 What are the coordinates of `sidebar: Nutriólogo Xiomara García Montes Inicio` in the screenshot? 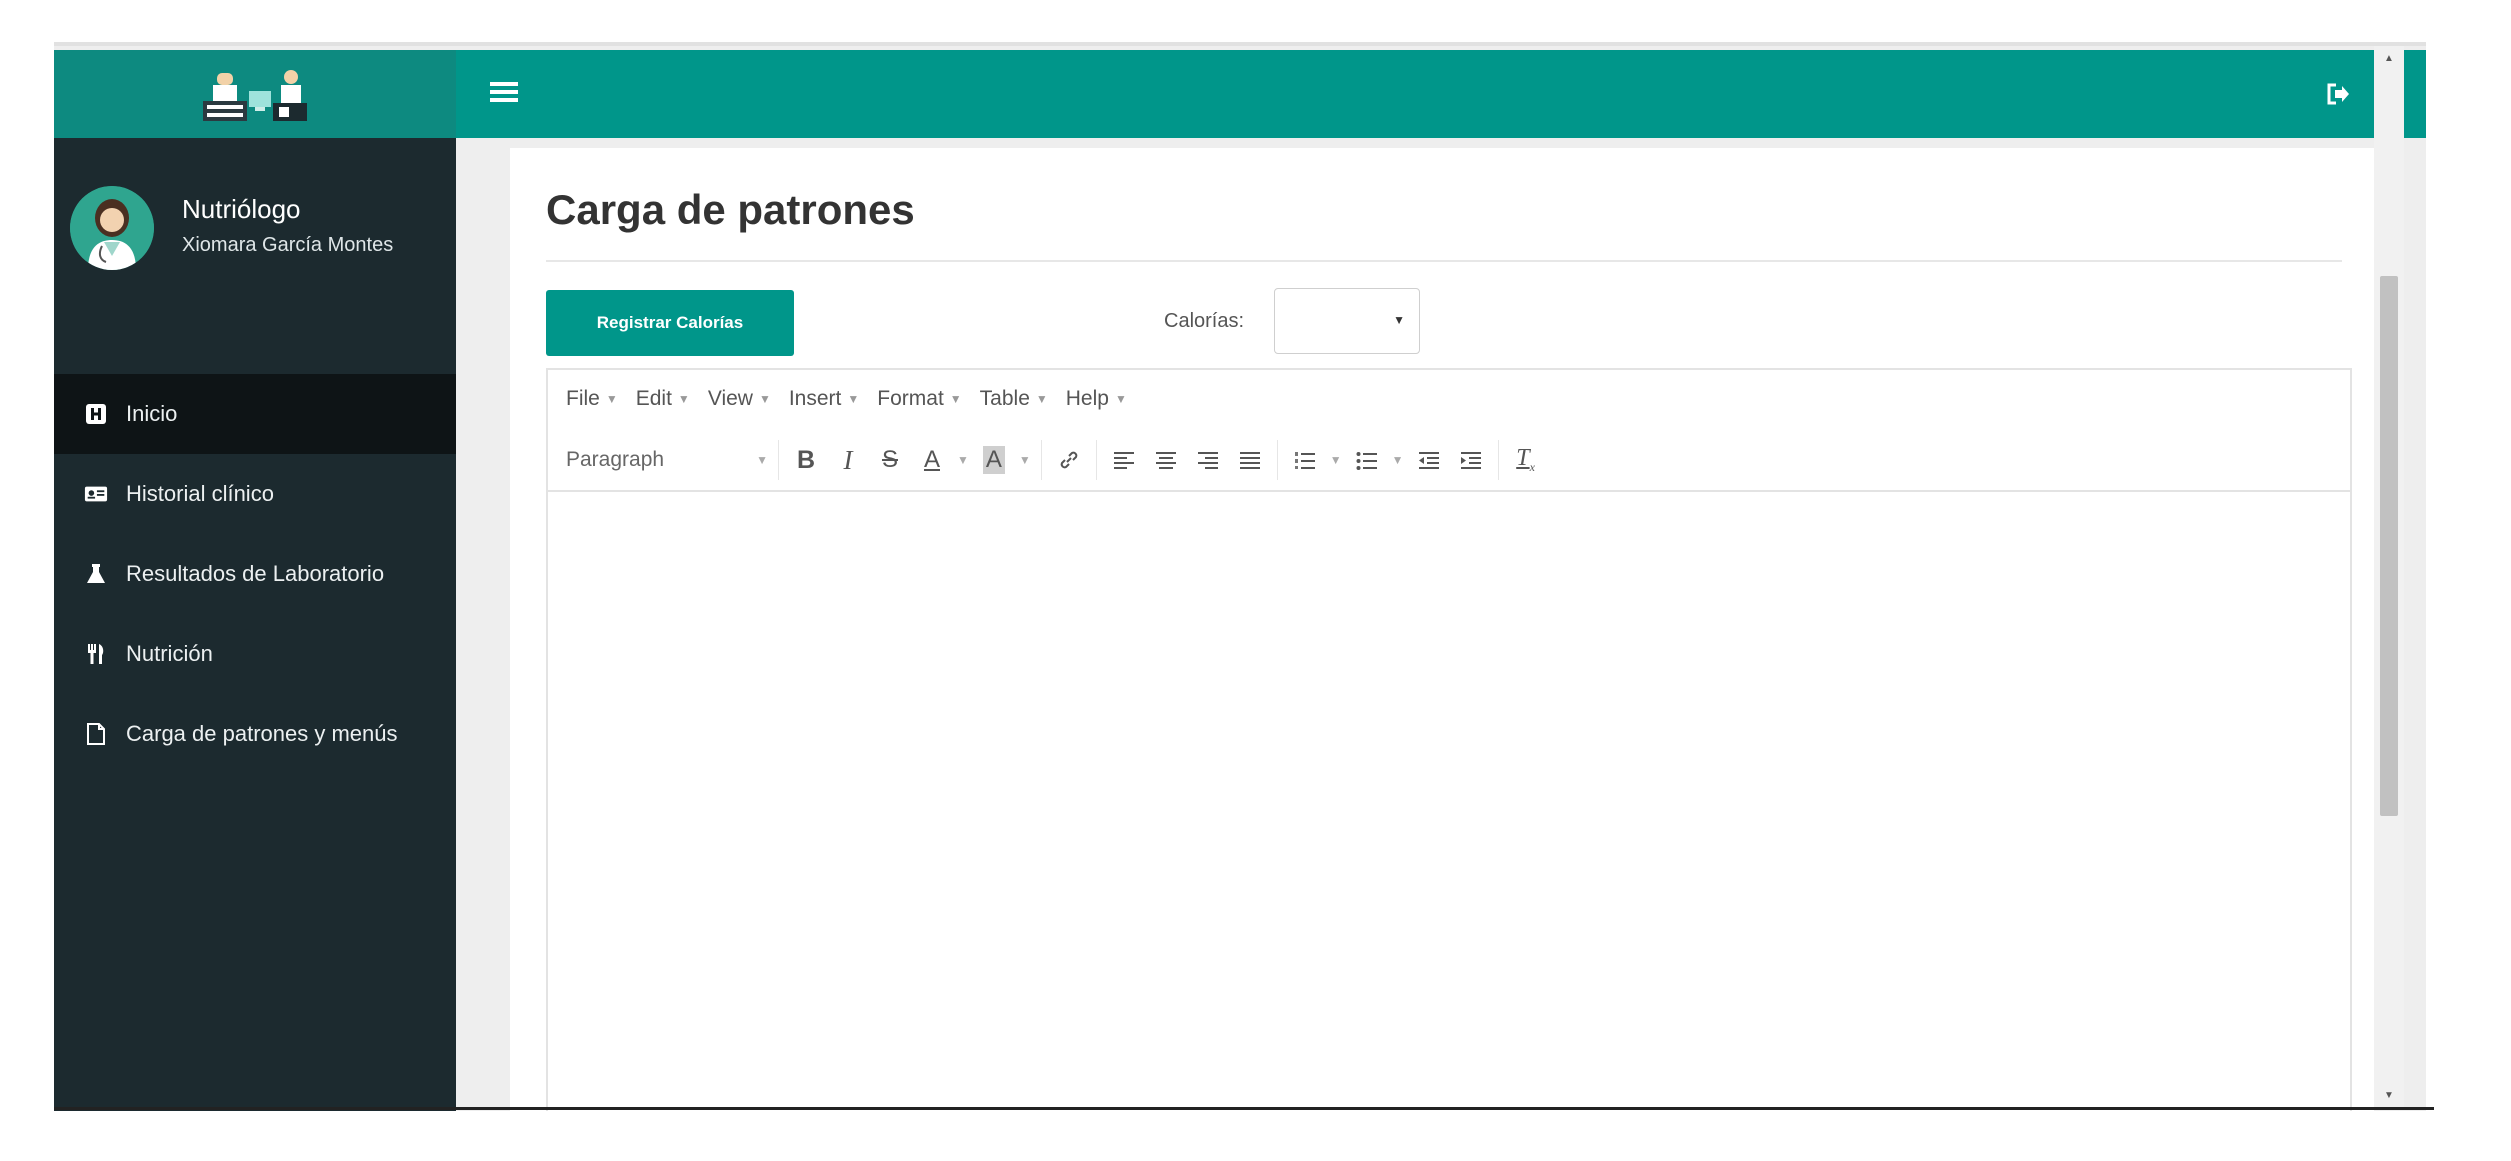 It's located at (255, 624).